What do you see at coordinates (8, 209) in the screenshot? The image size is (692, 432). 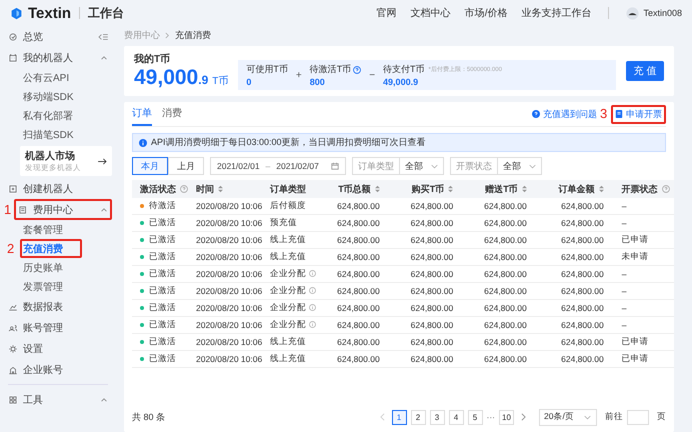 I see `annotation-number: 1` at bounding box center [8, 209].